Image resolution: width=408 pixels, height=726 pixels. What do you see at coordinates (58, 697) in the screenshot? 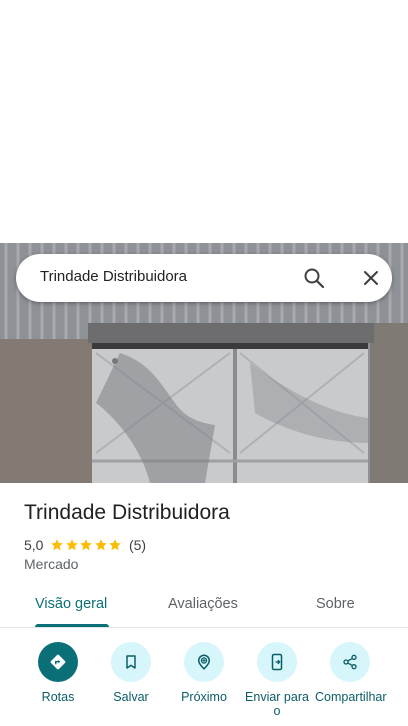
I see `directions-label: Rotas` at bounding box center [58, 697].